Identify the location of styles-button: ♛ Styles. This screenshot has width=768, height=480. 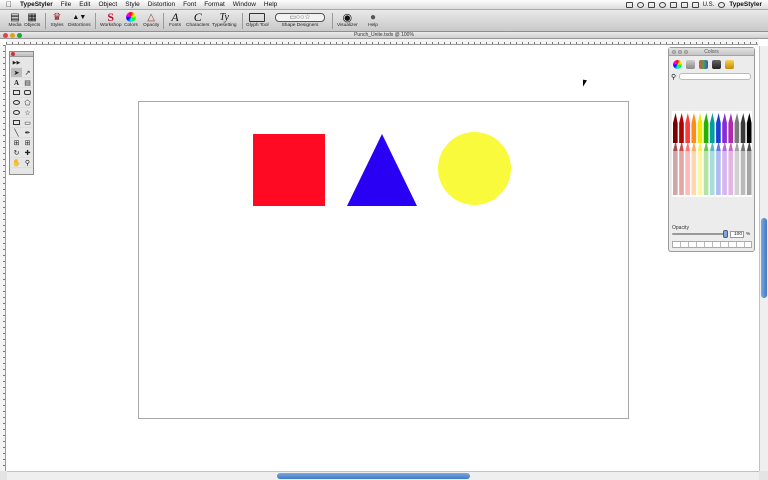
(57, 20).